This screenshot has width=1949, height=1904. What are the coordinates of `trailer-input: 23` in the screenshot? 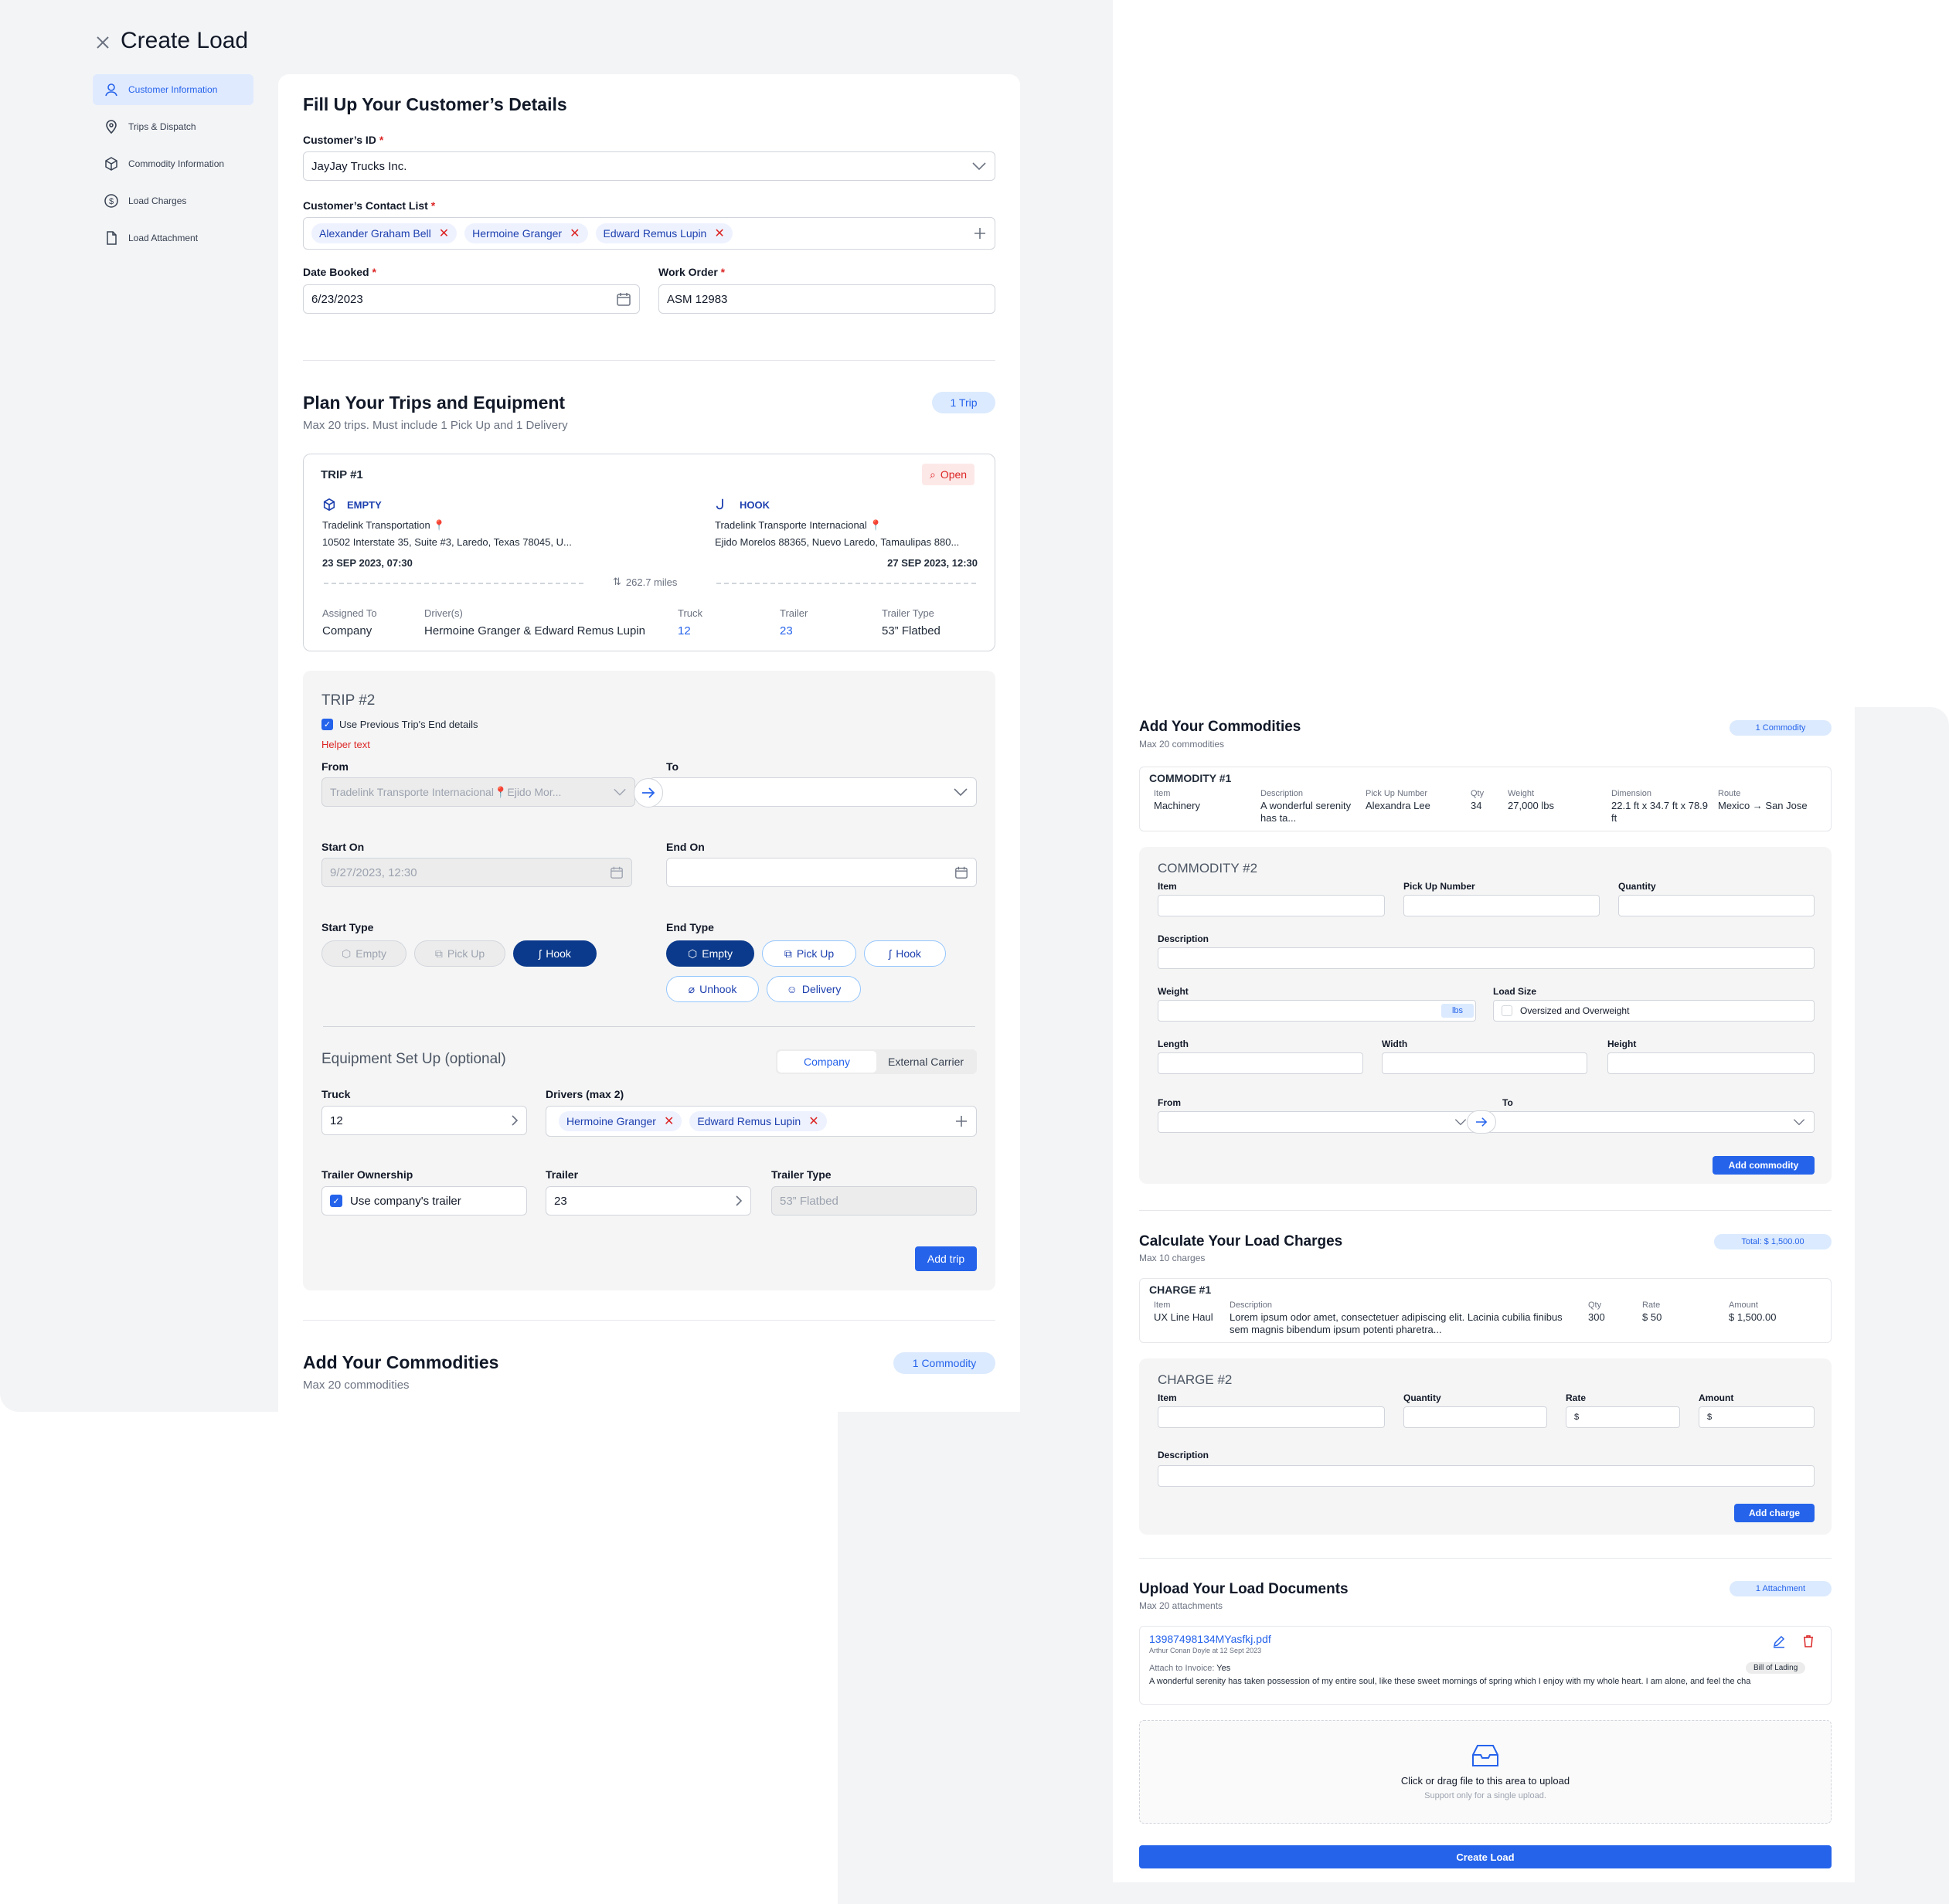 It's located at (648, 1201).